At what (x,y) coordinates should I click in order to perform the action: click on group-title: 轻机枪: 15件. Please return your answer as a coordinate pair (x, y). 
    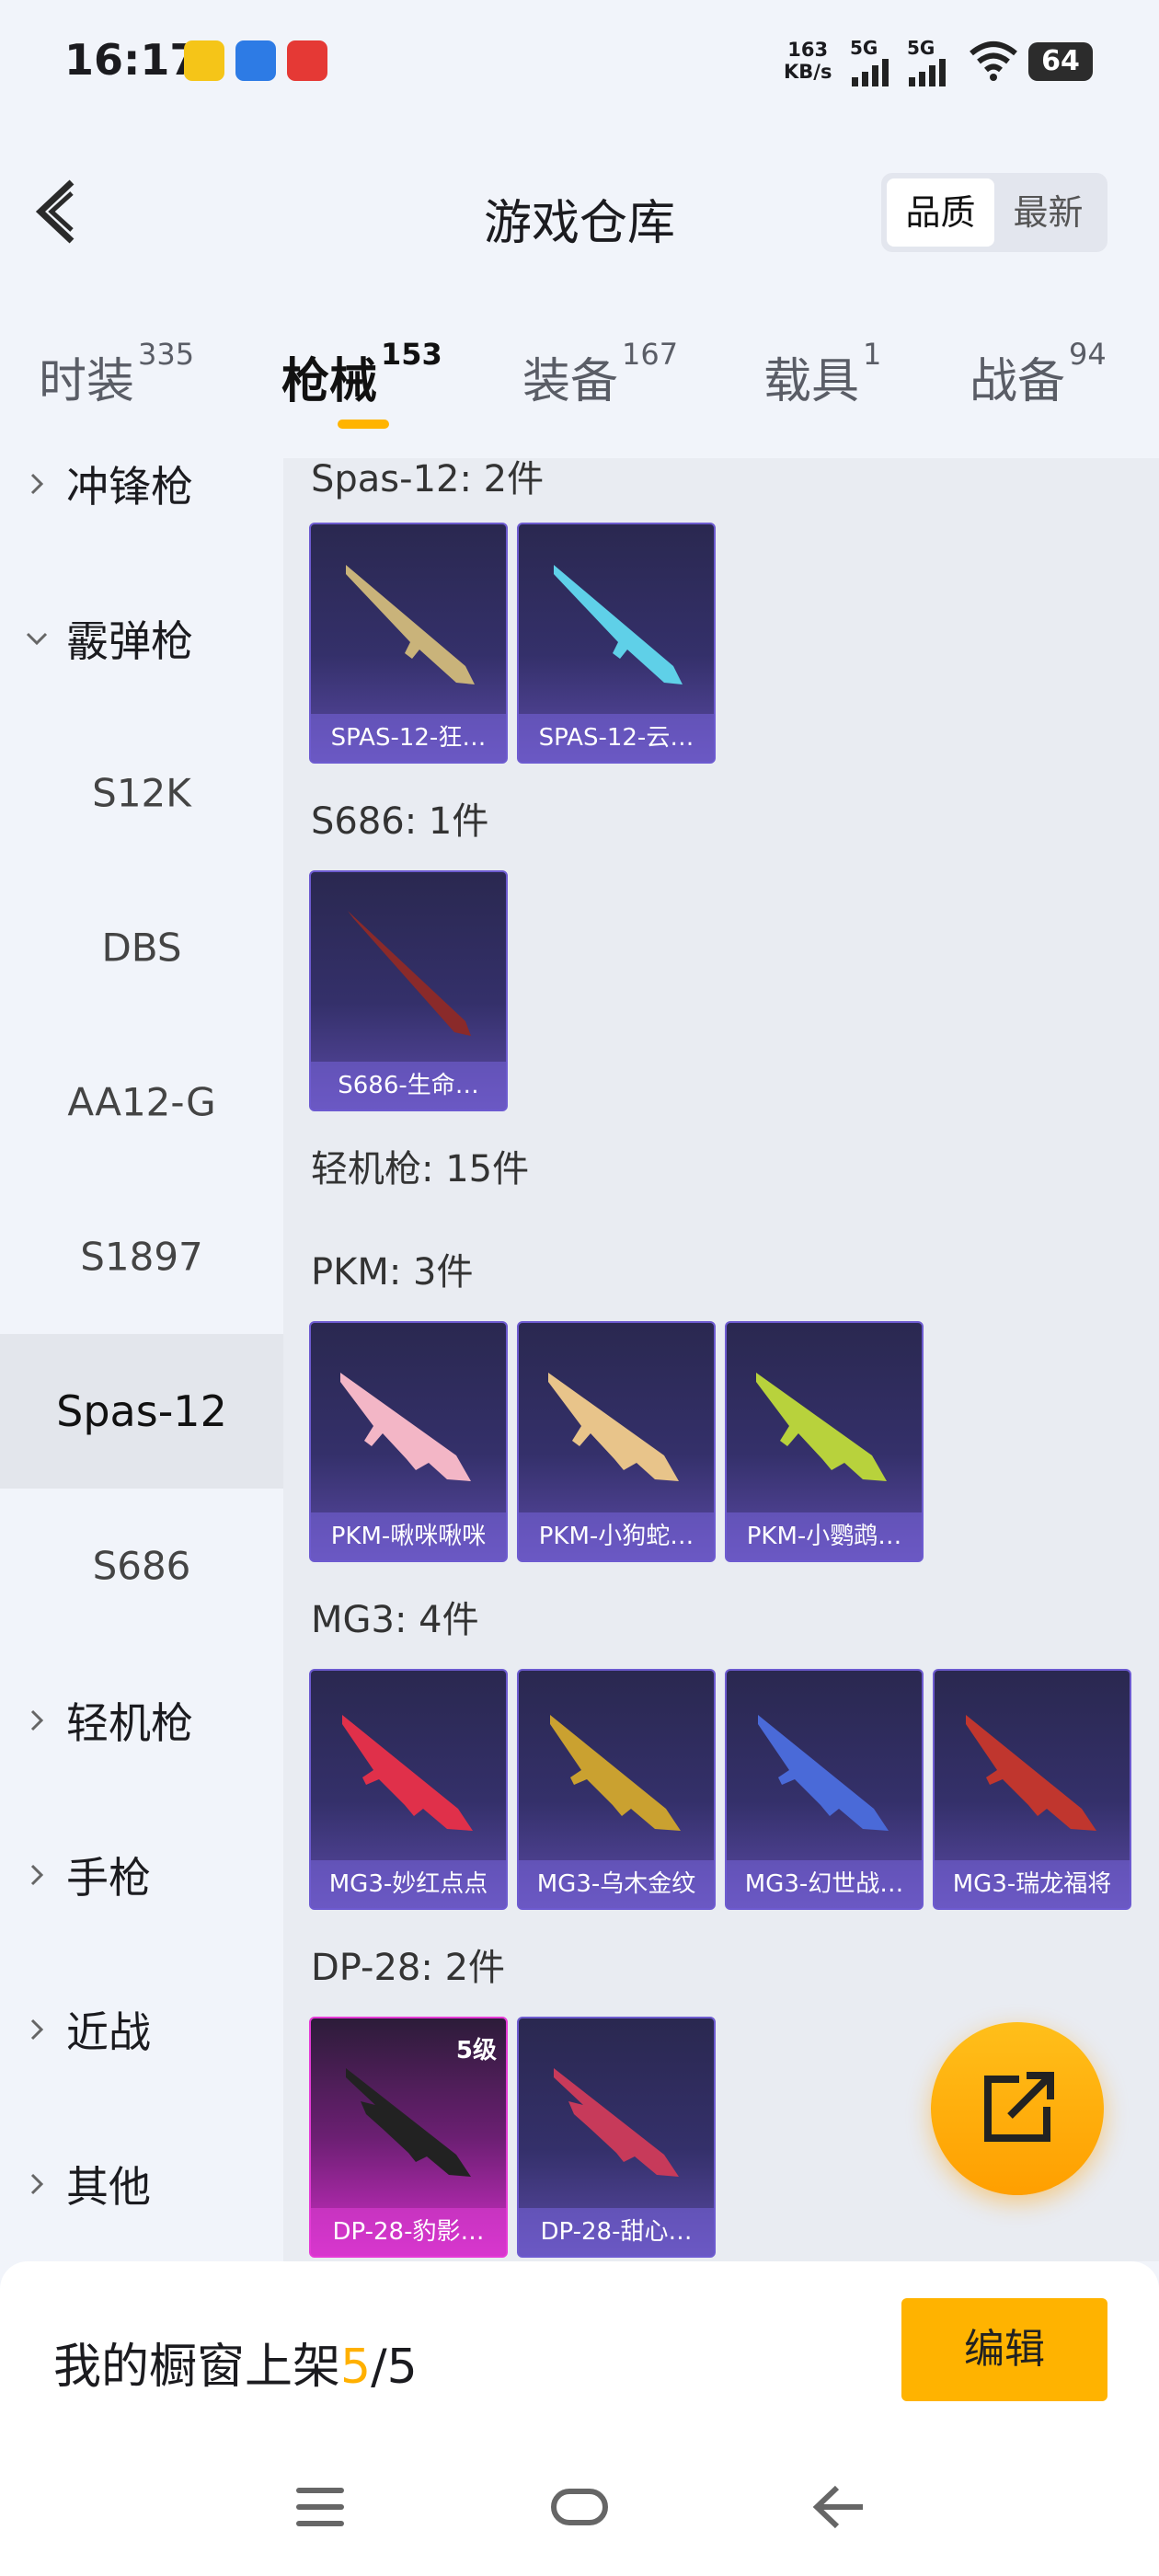
    Looking at the image, I should click on (420, 1169).